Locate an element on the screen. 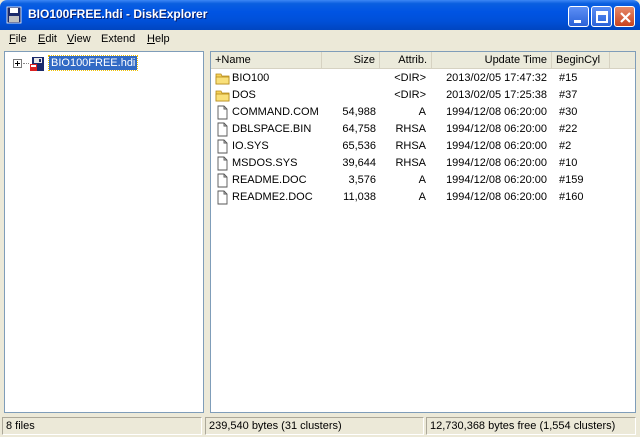 The height and width of the screenshot is (437, 640). table-row: COMMAND.COM 54,988 A 1994/12/08 06:20:00 #30 is located at coordinates (423, 112).